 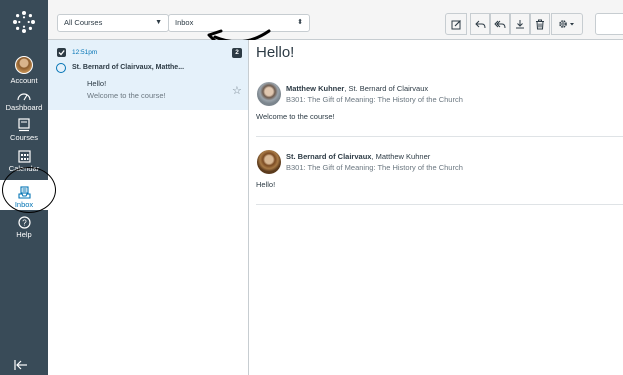 I want to click on mailbox-value: Inbox, so click(x=184, y=22).